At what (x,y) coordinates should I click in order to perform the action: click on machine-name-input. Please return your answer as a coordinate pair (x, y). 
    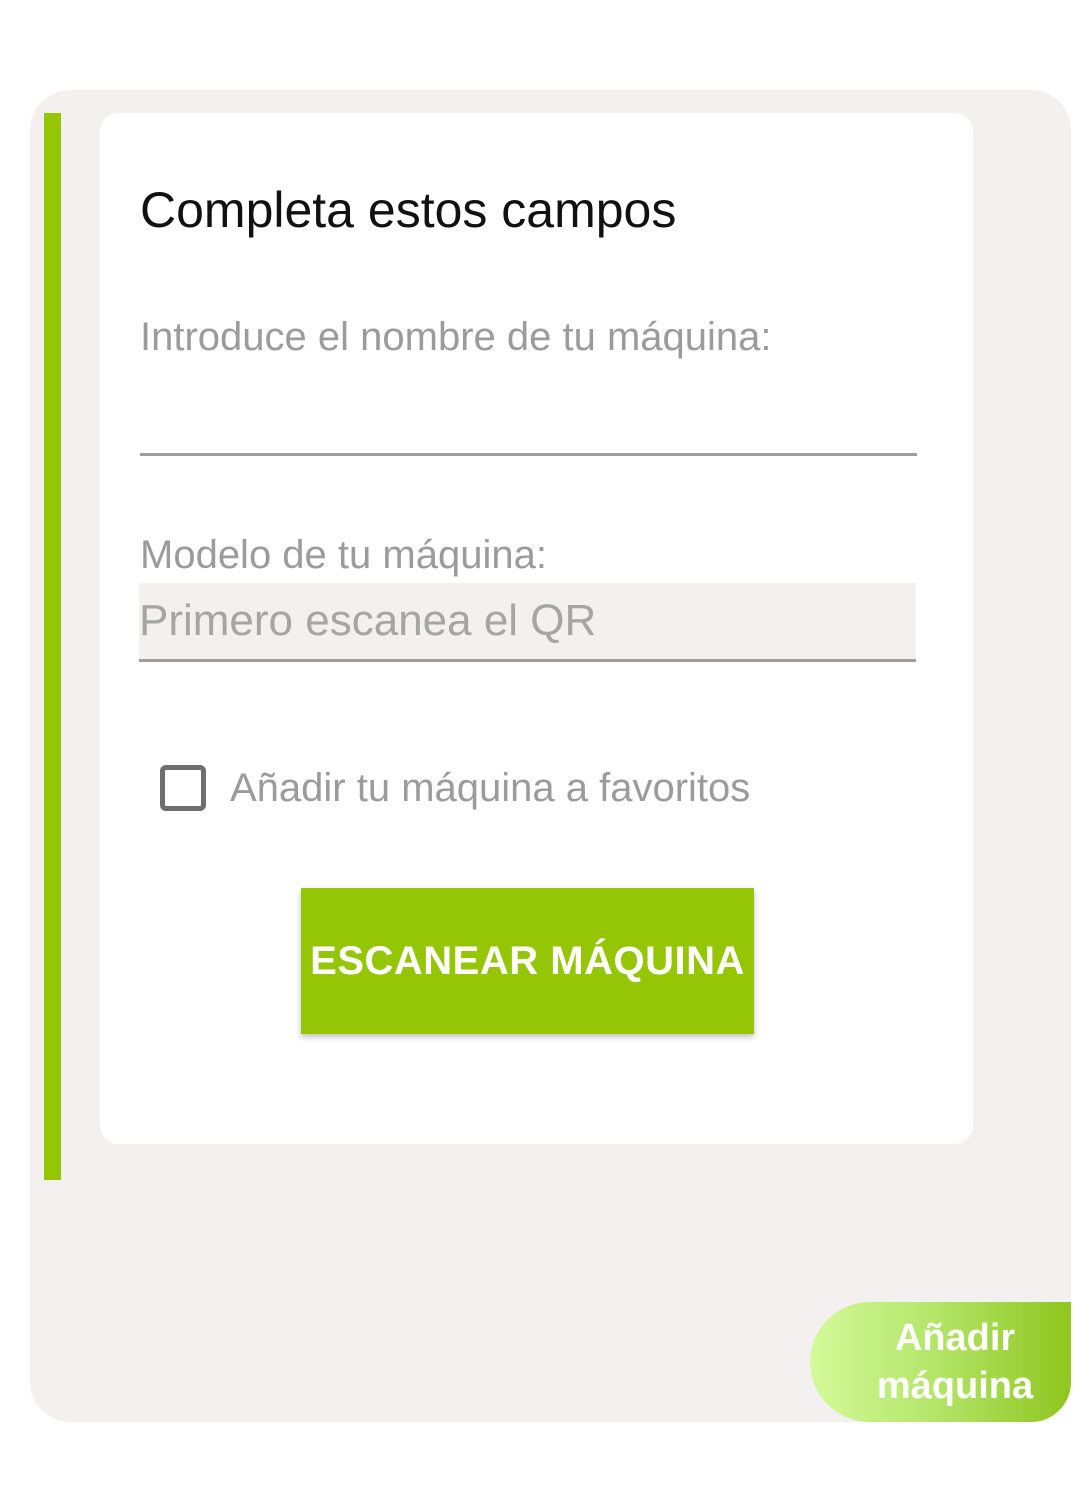
    Looking at the image, I should click on (528, 424).